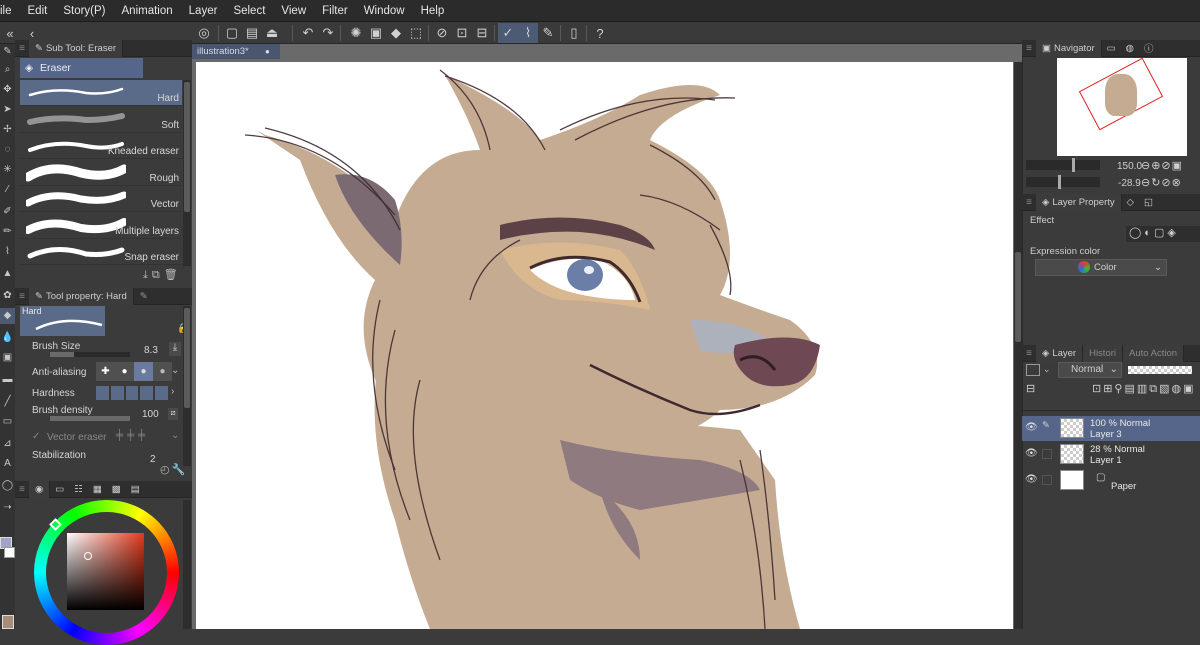  What do you see at coordinates (90, 418) in the screenshot?
I see `brush-density-slider` at bounding box center [90, 418].